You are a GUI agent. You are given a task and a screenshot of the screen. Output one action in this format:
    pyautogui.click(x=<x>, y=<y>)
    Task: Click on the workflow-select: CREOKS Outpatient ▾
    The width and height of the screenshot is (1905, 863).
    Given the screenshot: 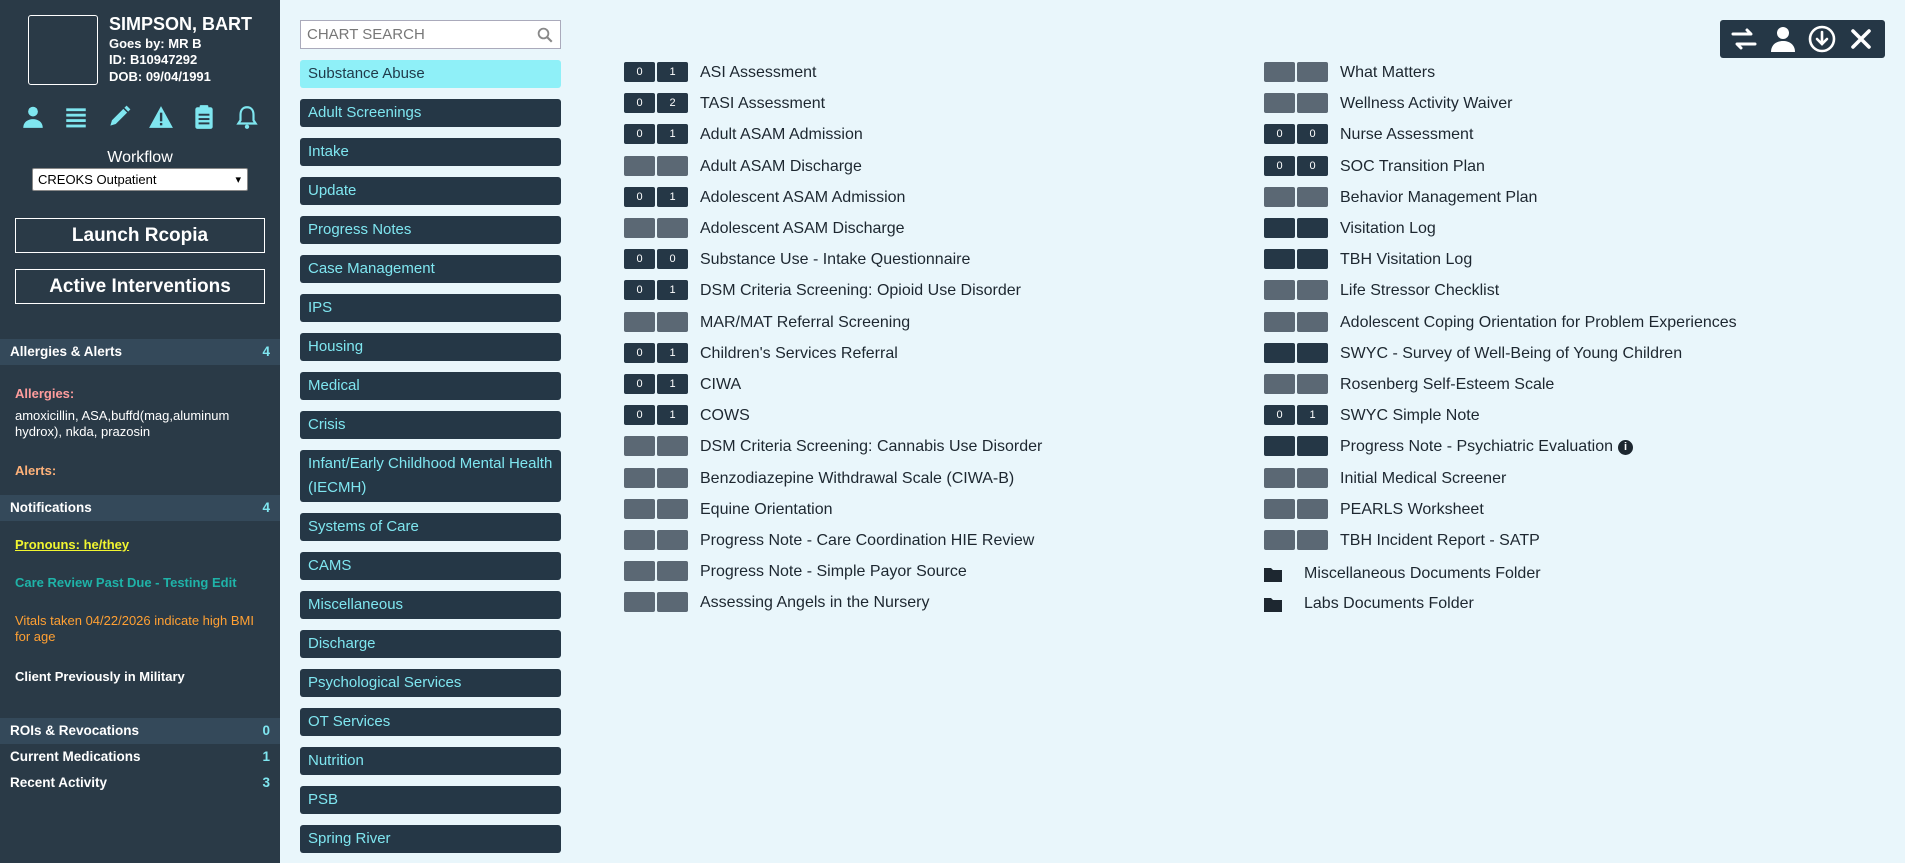 What is the action you would take?
    pyautogui.click(x=140, y=179)
    